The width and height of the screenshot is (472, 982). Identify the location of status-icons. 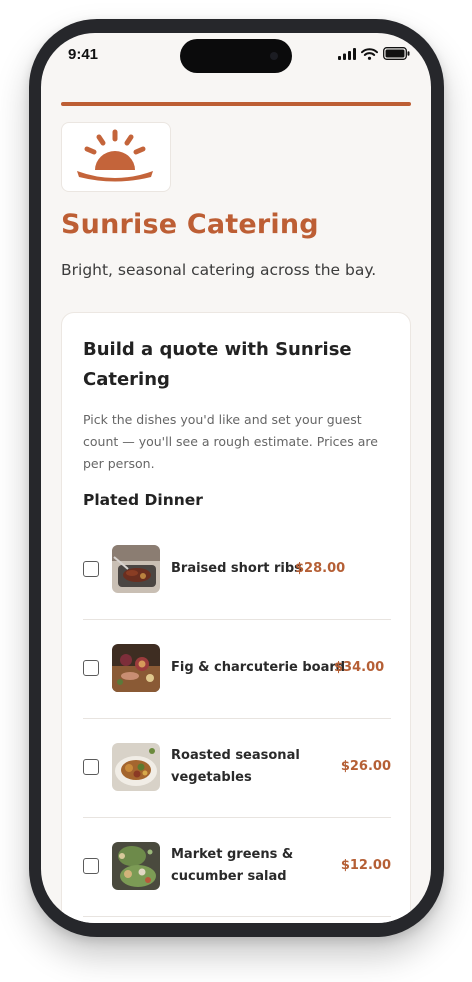
(374, 53).